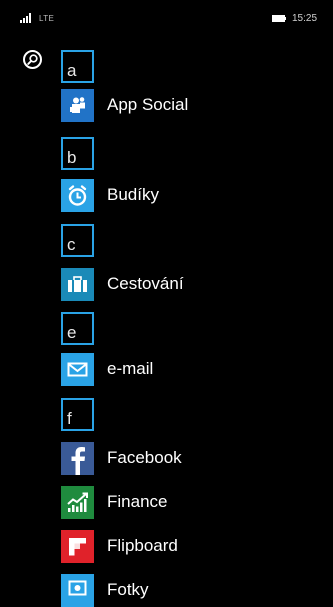 This screenshot has width=333, height=607. I want to click on letter-tile-label: e, so click(72, 332).